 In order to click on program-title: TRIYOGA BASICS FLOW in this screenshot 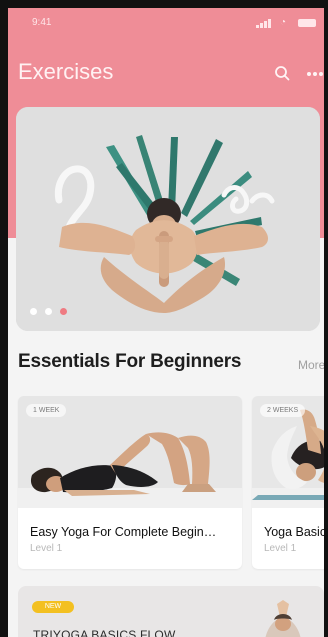, I will do `click(104, 632)`.